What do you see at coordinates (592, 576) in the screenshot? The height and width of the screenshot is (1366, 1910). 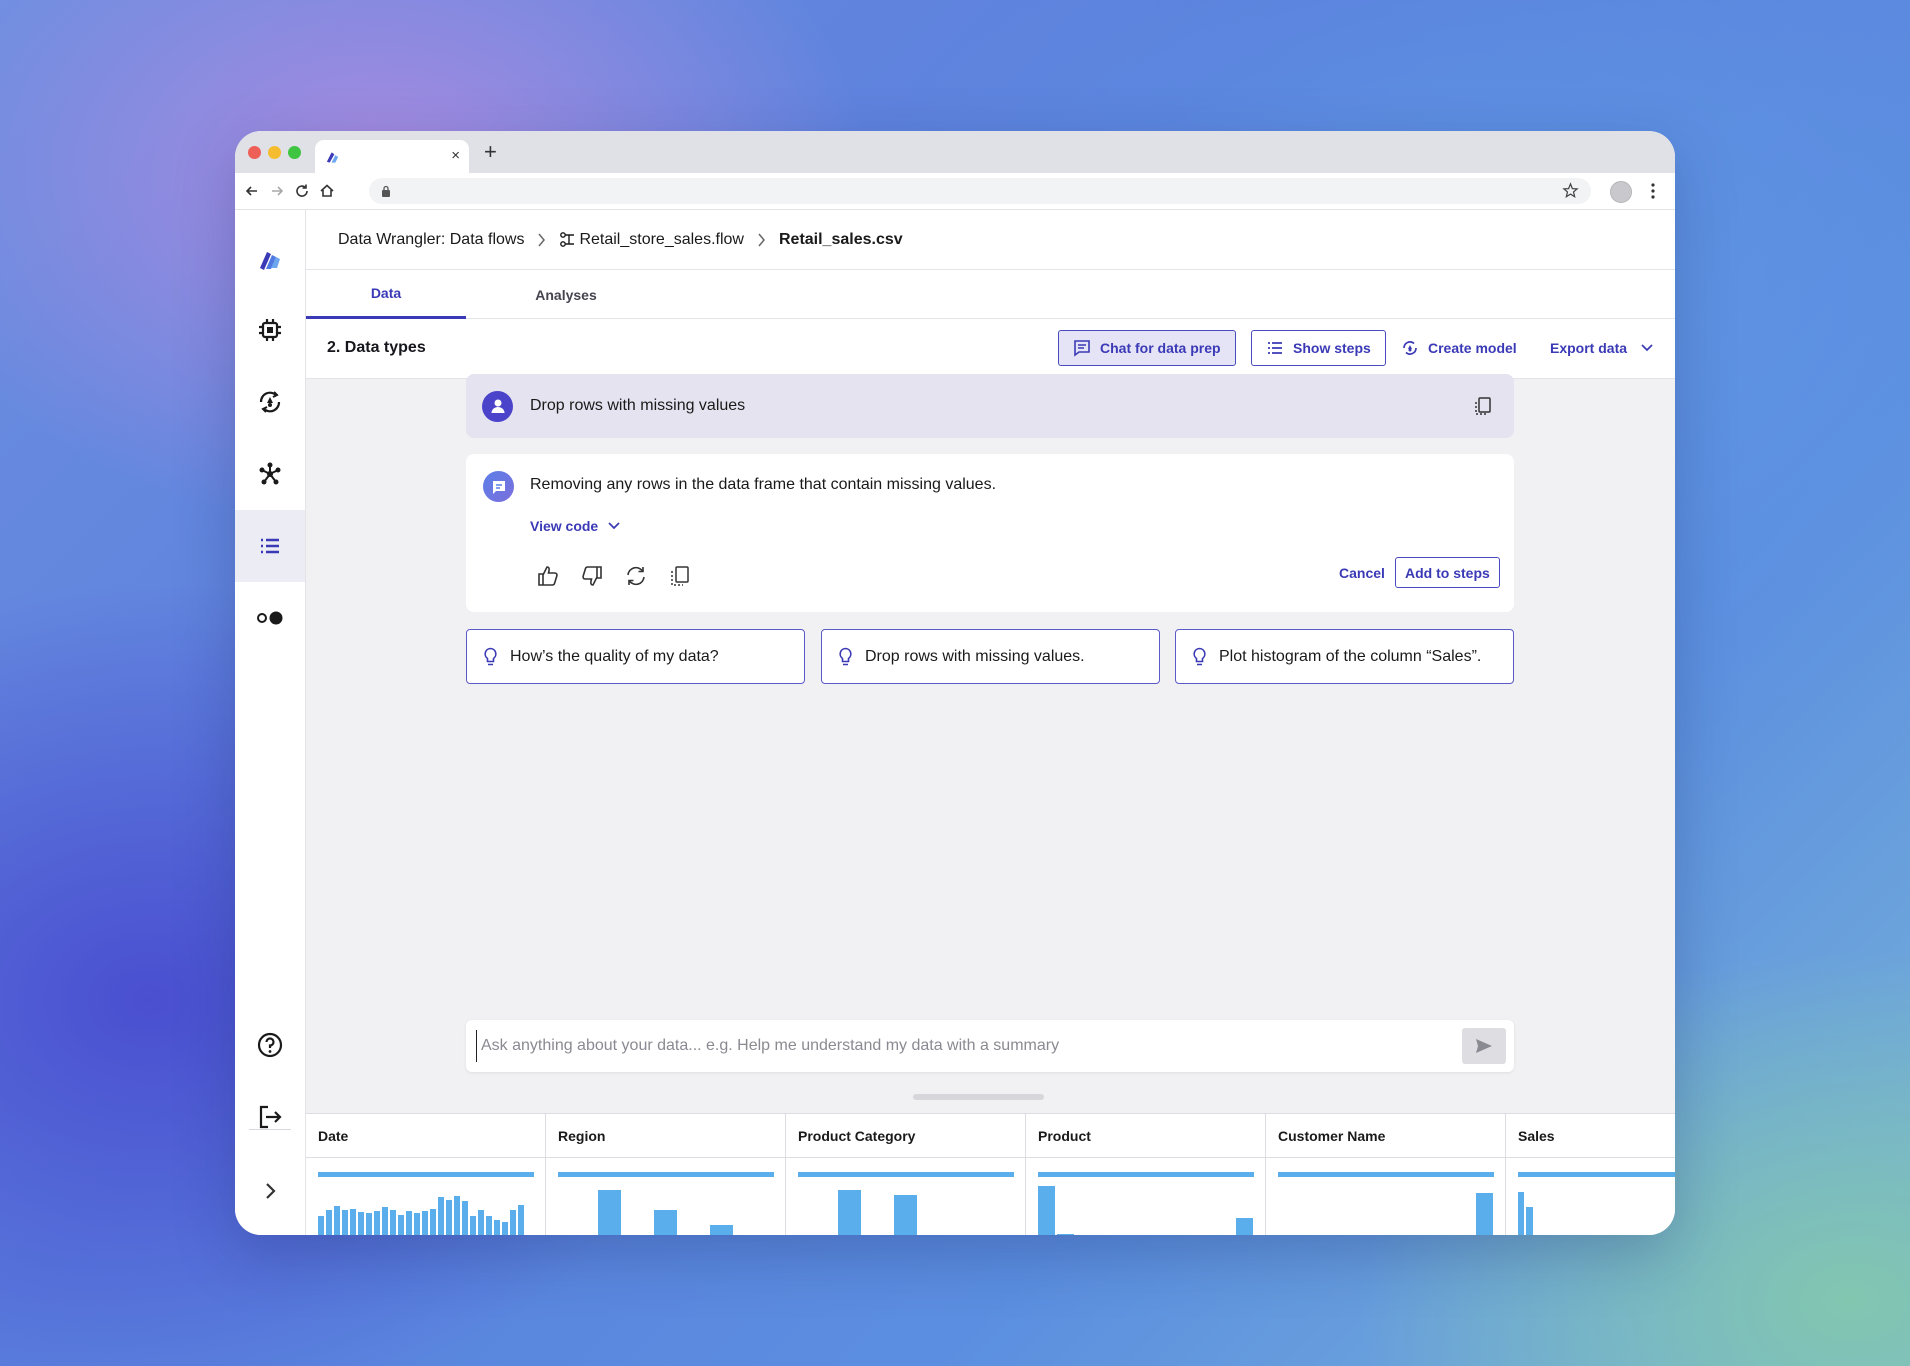 I see `thumbs-down-icon` at bounding box center [592, 576].